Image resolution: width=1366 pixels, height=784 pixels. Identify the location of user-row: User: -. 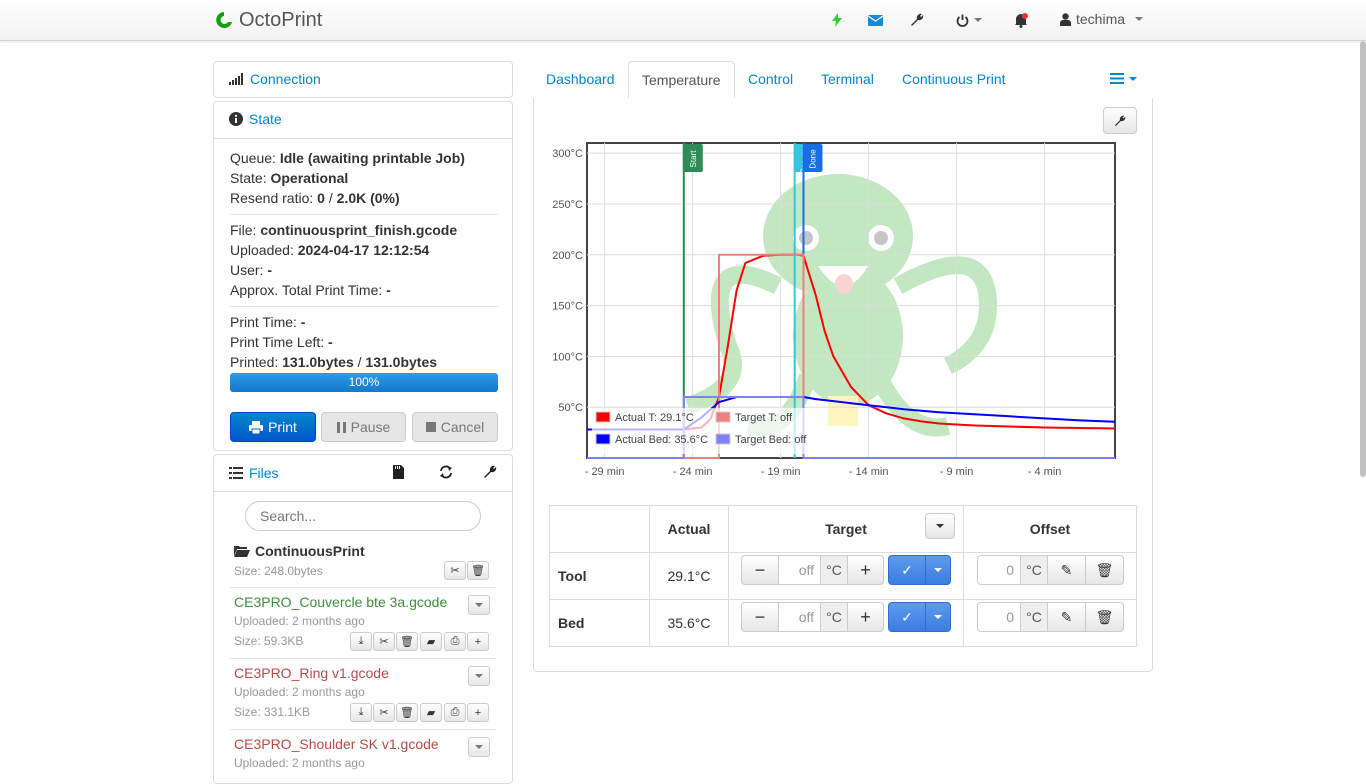
(251, 270).